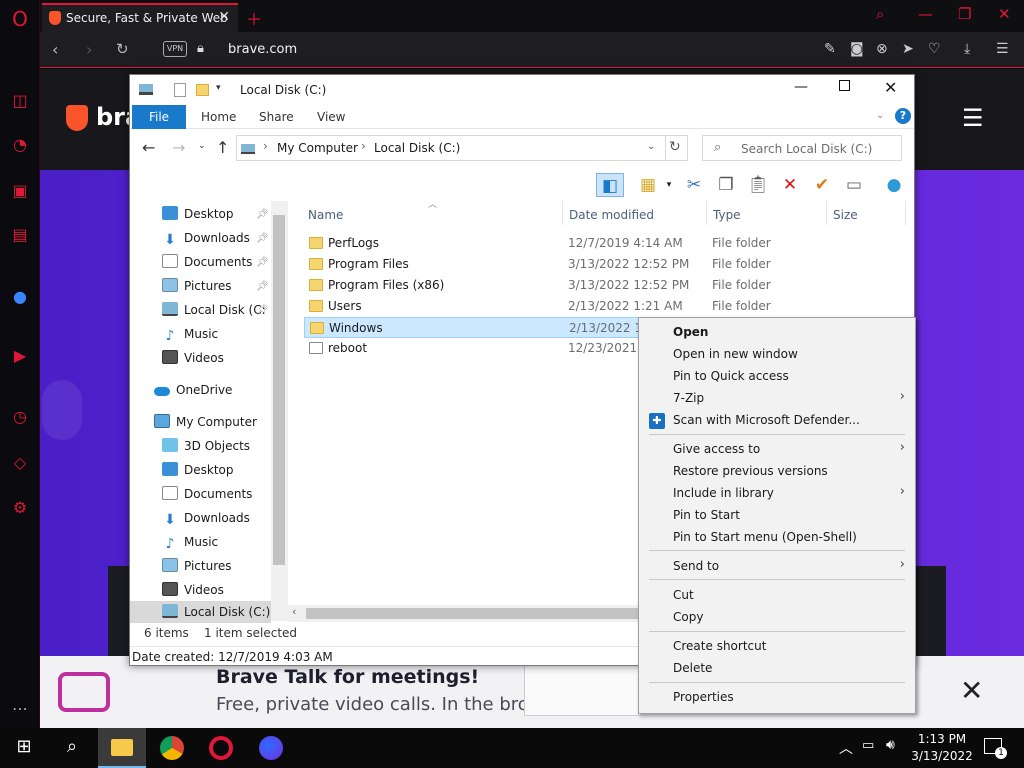  I want to click on nav-item-desktop: Desktop, so click(198, 214).